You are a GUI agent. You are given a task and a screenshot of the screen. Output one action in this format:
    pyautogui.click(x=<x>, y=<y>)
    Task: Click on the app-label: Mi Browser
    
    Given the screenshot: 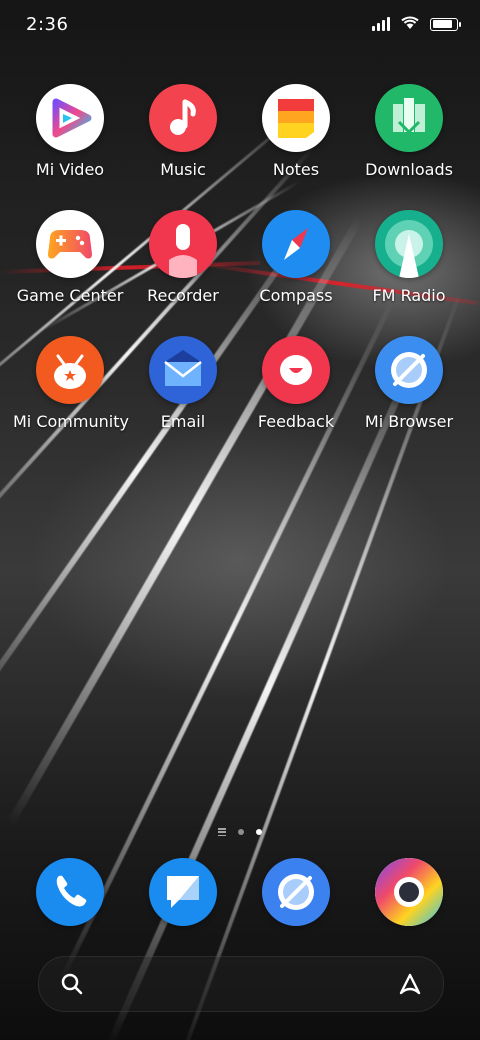 What is the action you would take?
    pyautogui.click(x=409, y=421)
    